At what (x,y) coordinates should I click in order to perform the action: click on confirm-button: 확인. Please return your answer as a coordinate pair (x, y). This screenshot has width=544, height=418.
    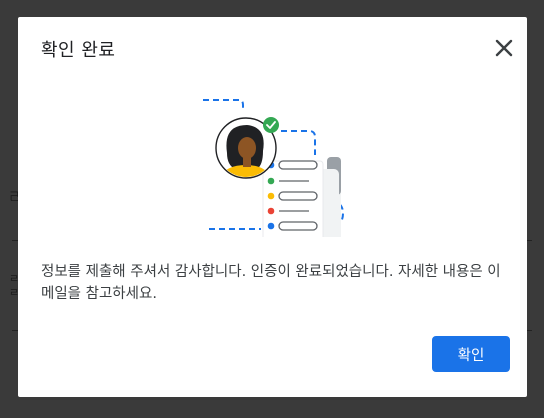
    Looking at the image, I should click on (471, 354).